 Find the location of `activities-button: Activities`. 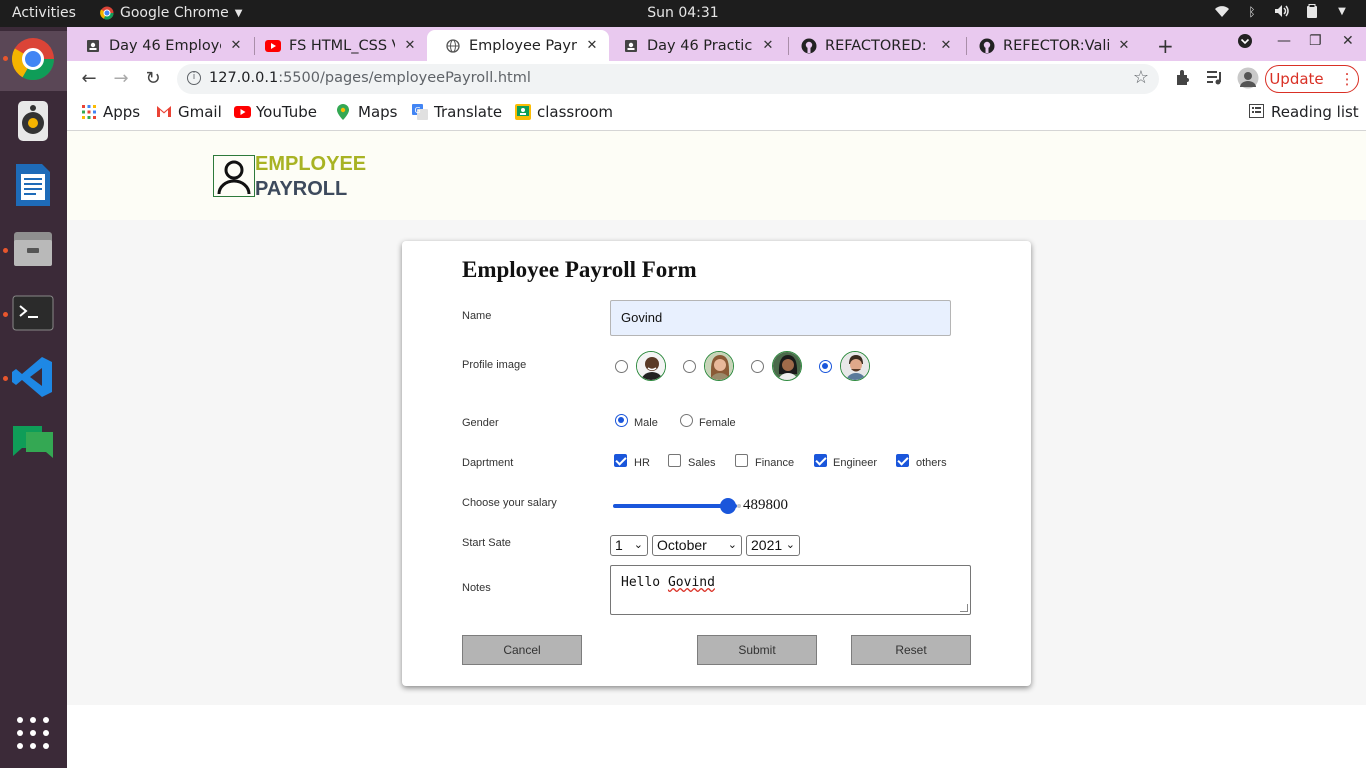

activities-button: Activities is located at coordinates (44, 13).